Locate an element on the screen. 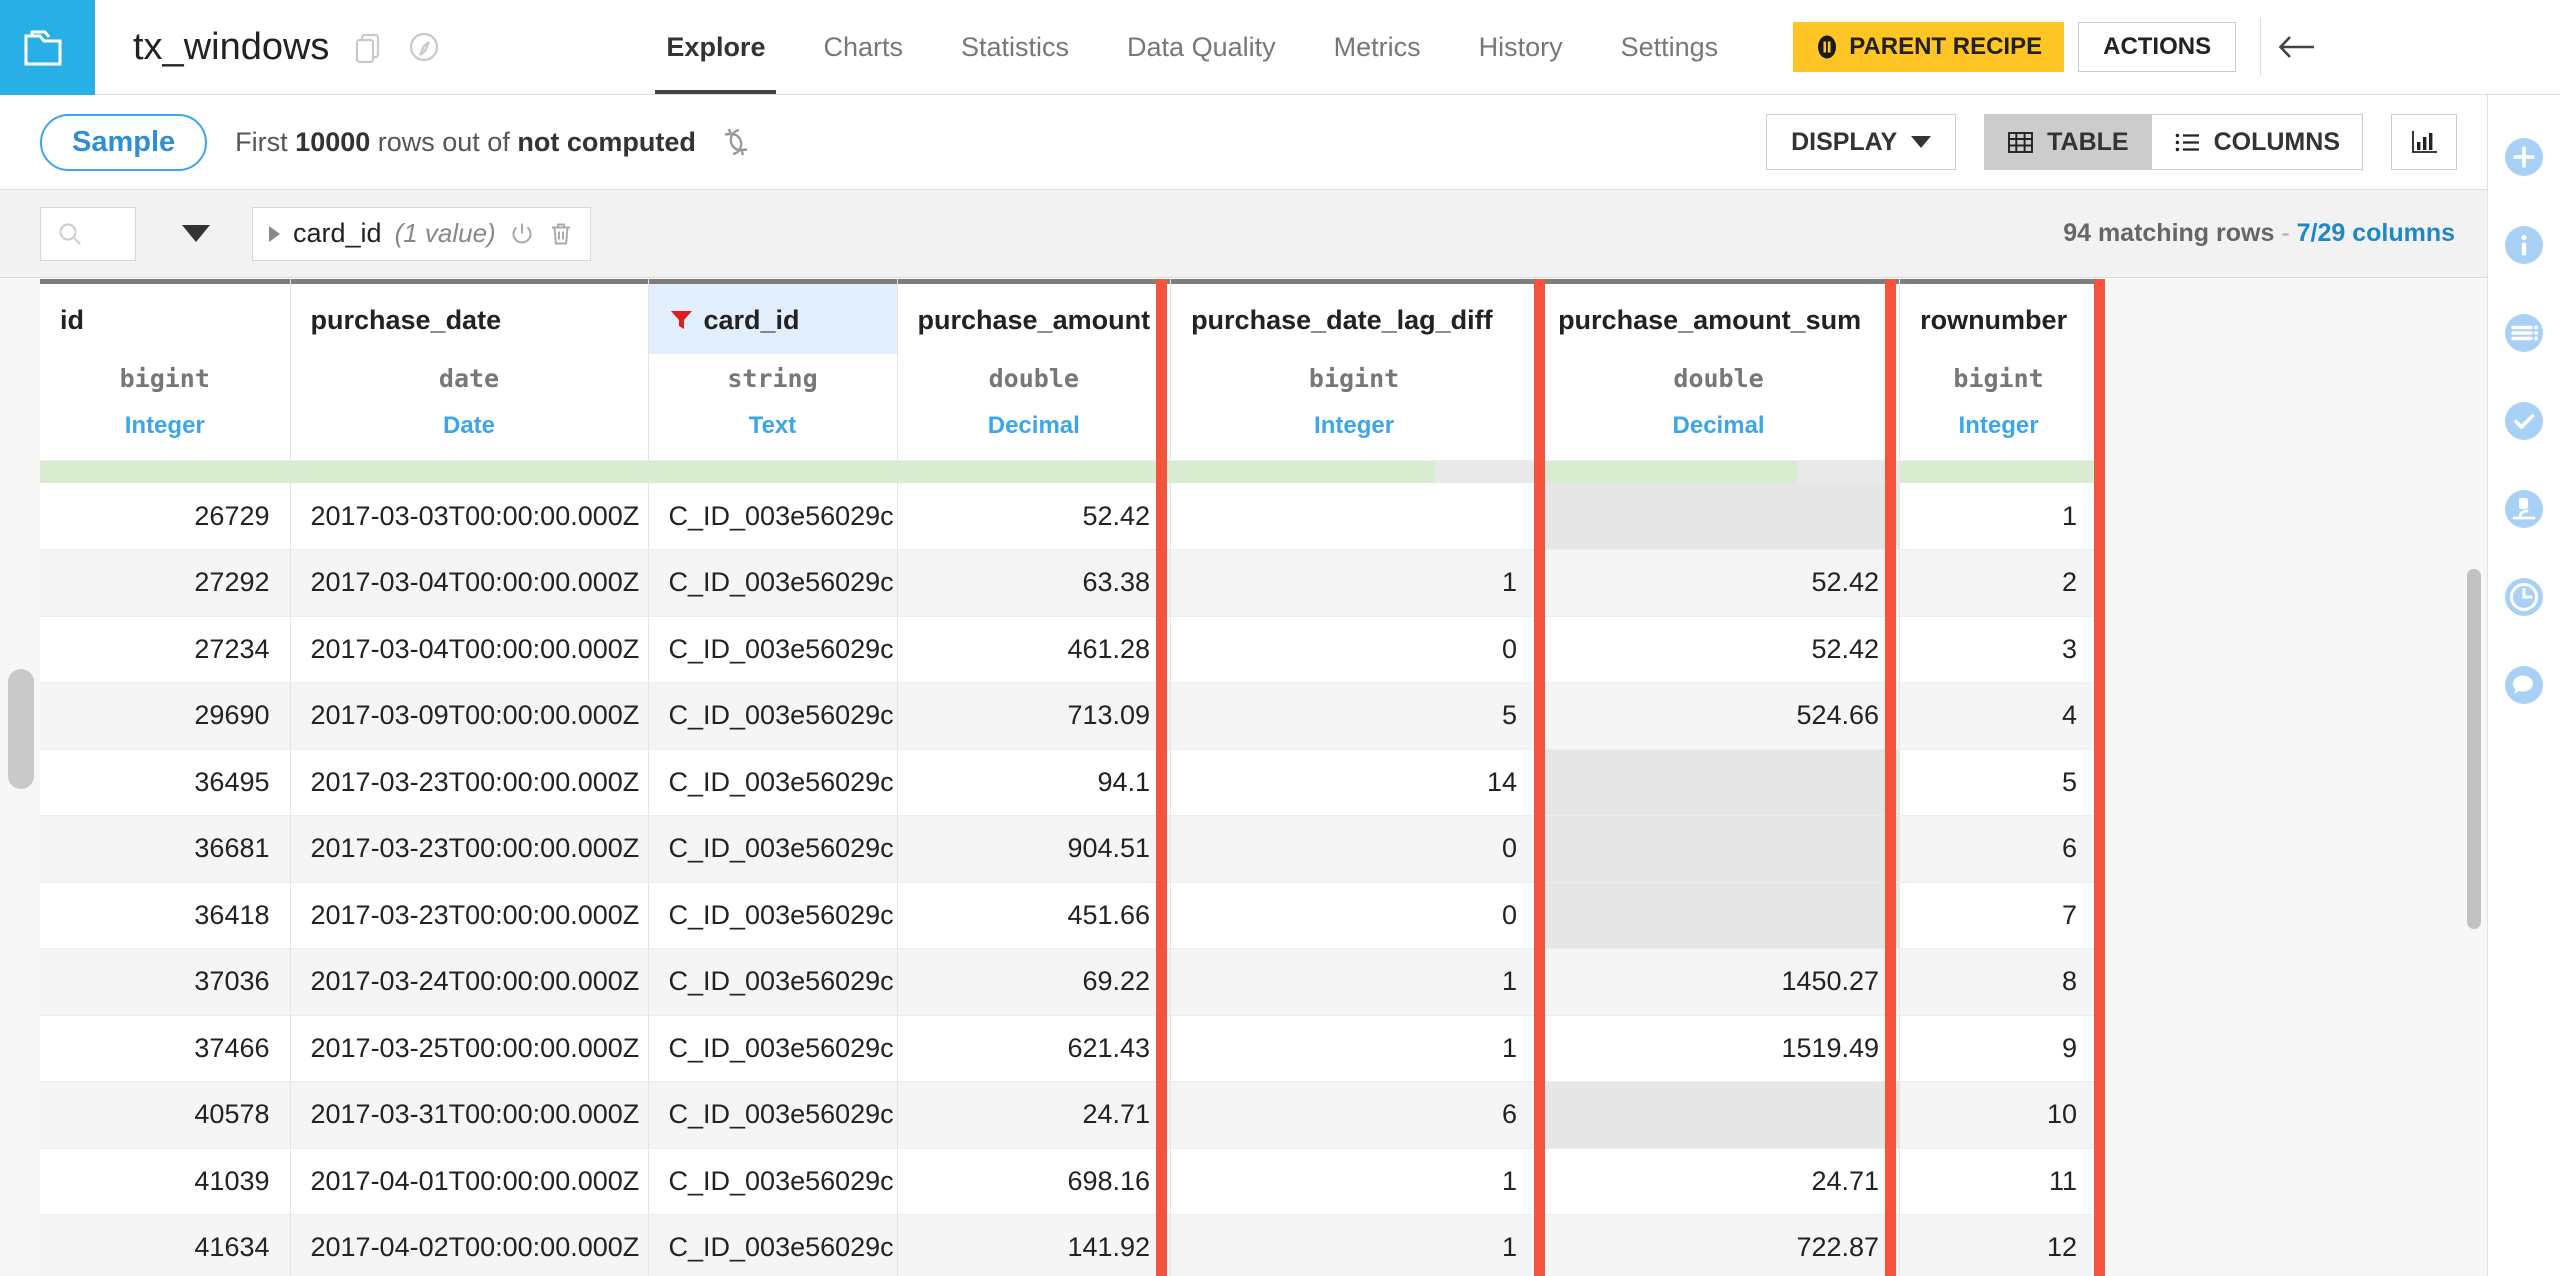 The height and width of the screenshot is (1276, 2560). tab-statistics: Statistics is located at coordinates (1015, 47).